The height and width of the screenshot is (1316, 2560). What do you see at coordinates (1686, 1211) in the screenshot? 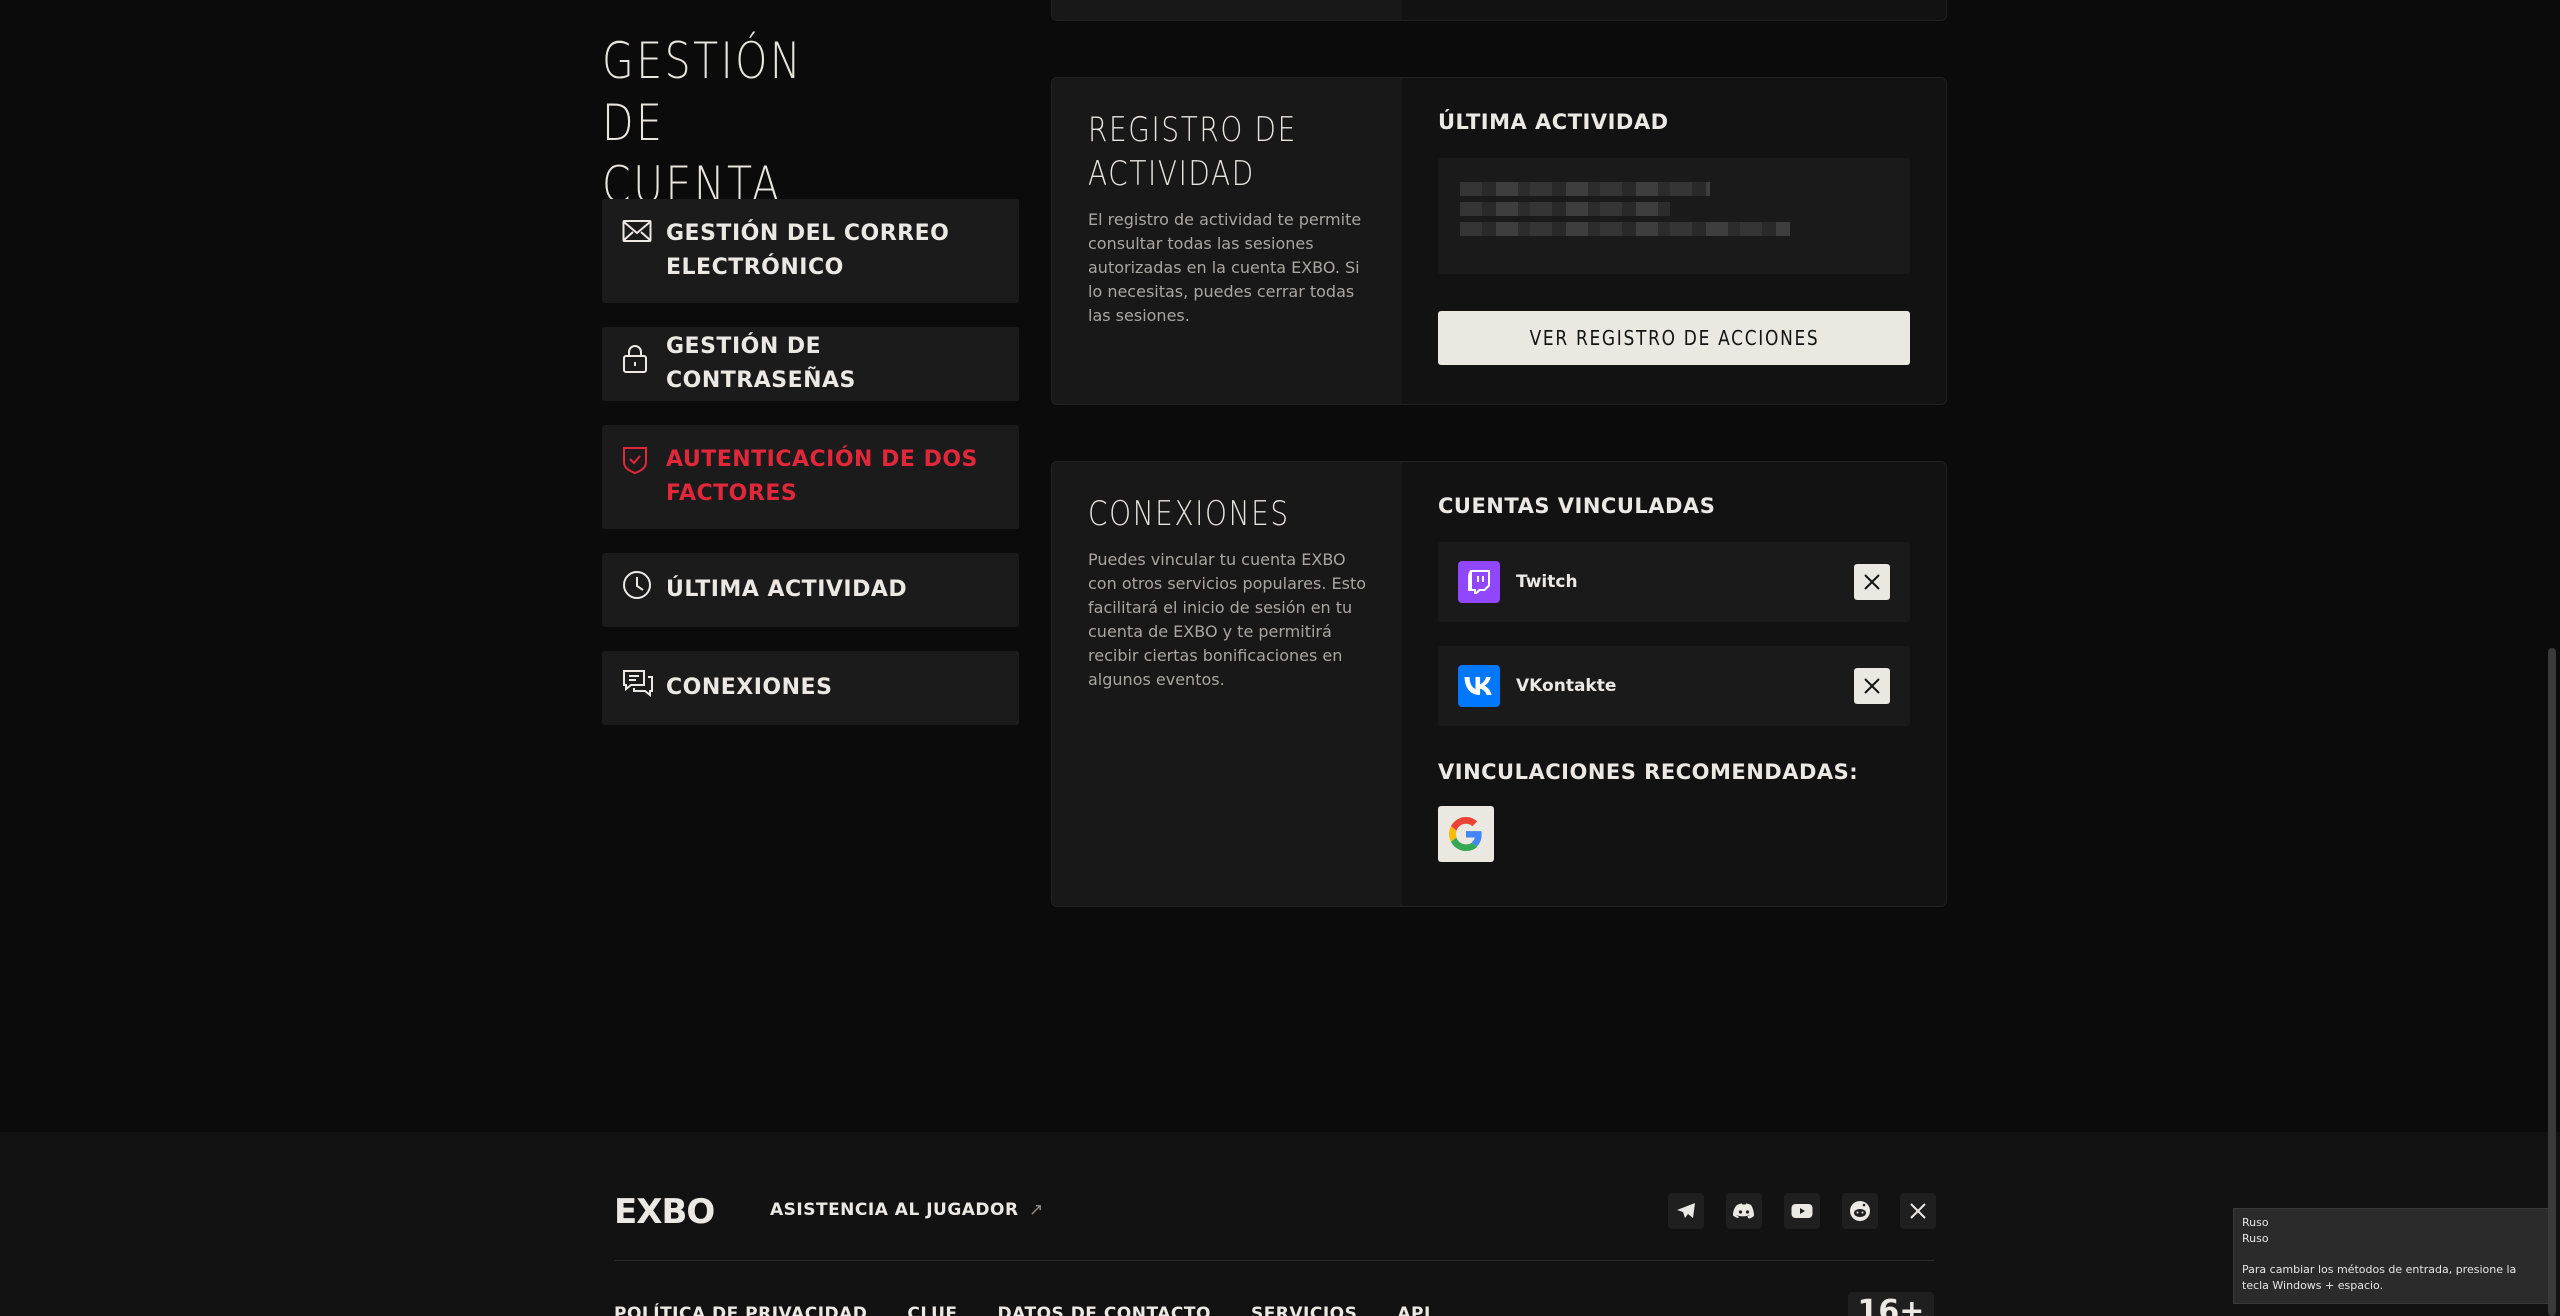
I see `telegram-icon` at bounding box center [1686, 1211].